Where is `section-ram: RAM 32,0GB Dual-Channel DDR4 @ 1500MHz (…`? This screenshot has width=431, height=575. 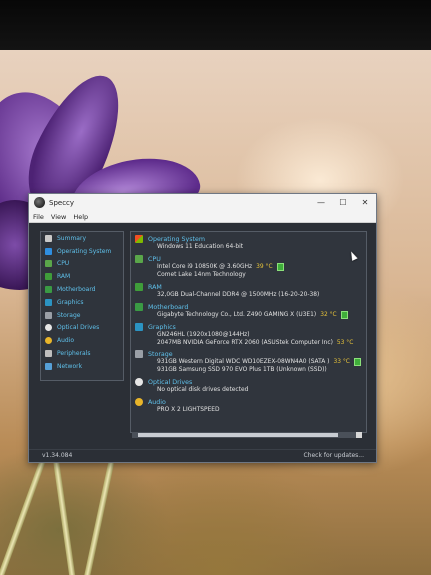
section-ram: RAM 32,0GB Dual-Channel DDR4 @ 1500MHz (… is located at coordinates (227, 291).